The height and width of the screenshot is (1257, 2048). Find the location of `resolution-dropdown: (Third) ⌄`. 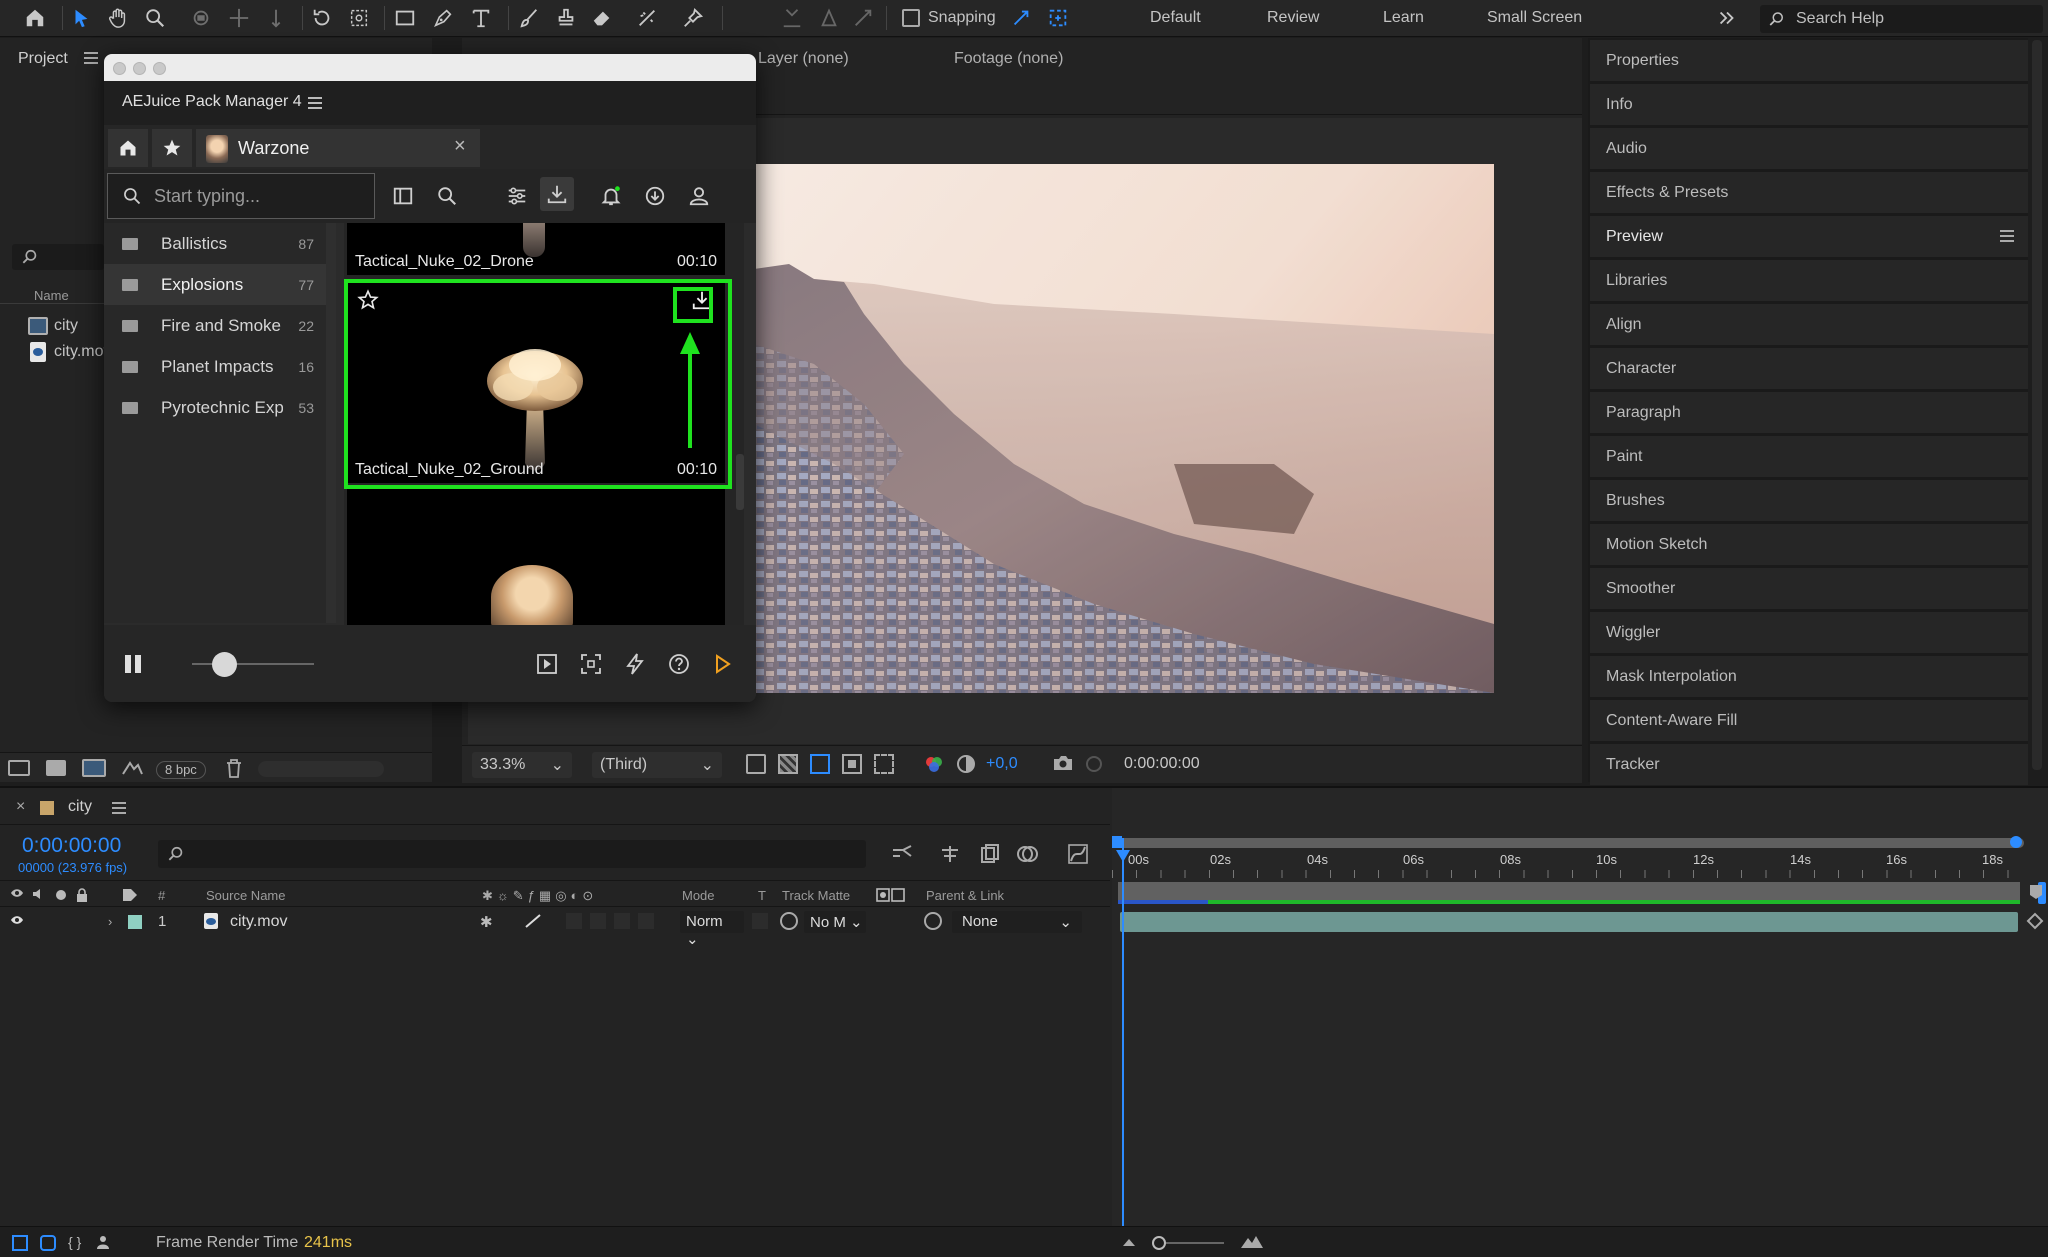

resolution-dropdown: (Third) ⌄ is located at coordinates (657, 765).